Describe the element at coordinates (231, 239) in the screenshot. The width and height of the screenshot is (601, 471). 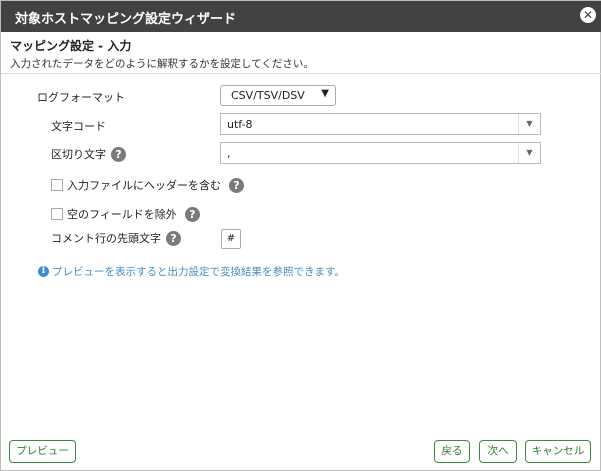
I see `comment-prefix-input: #` at that location.